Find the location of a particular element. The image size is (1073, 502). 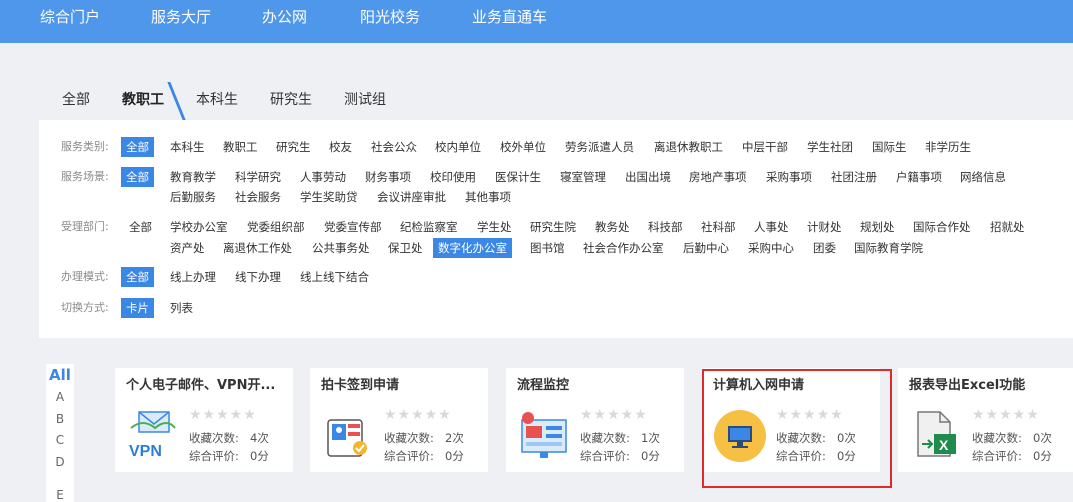

view-card-button: 卡片 is located at coordinates (137, 308).